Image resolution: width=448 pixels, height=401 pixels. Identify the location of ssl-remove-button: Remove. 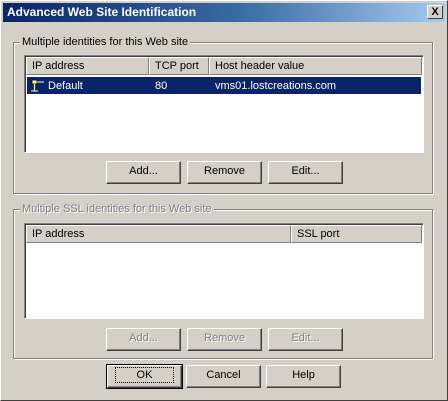
(224, 339).